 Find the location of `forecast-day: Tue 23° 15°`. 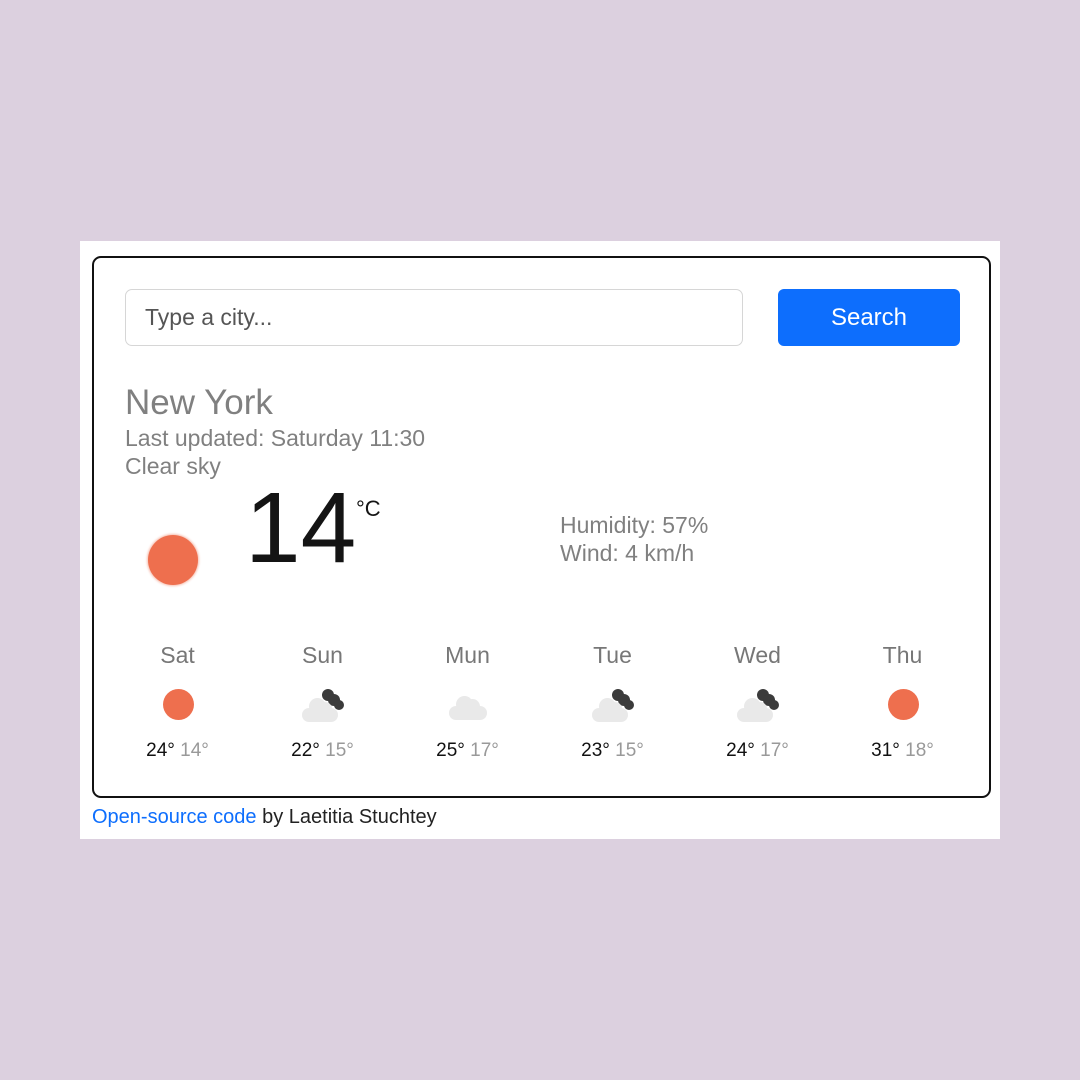

forecast-day: Tue 23° 15° is located at coordinates (612, 702).